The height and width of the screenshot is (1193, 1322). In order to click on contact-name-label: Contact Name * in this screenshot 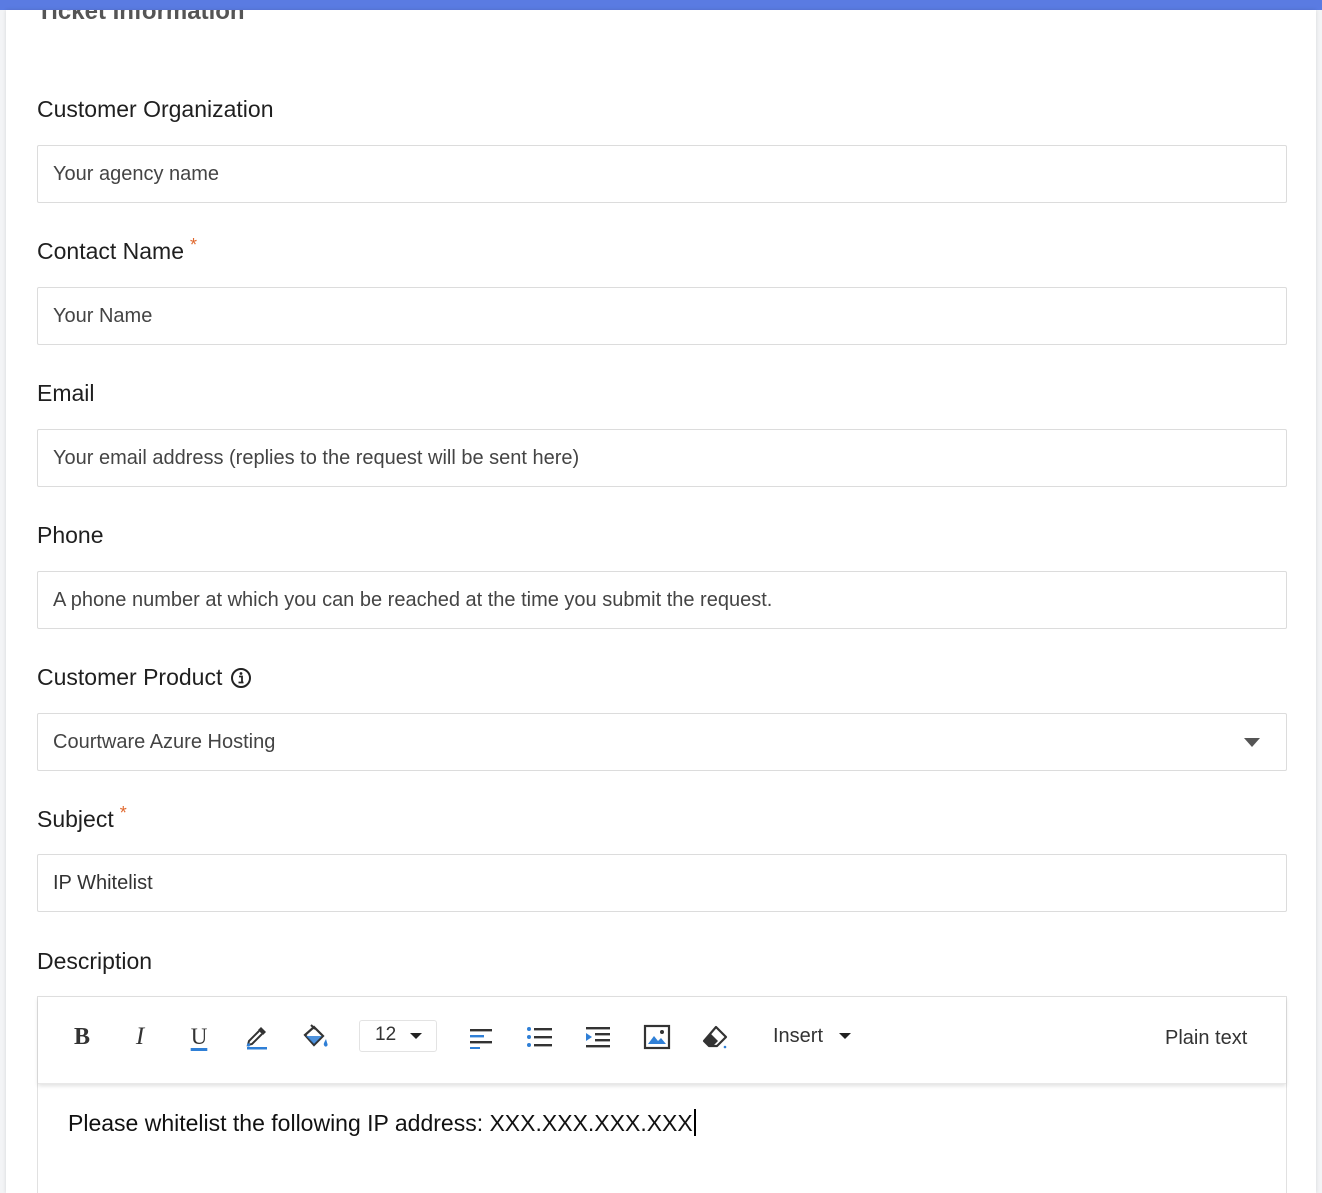, I will do `click(117, 250)`.